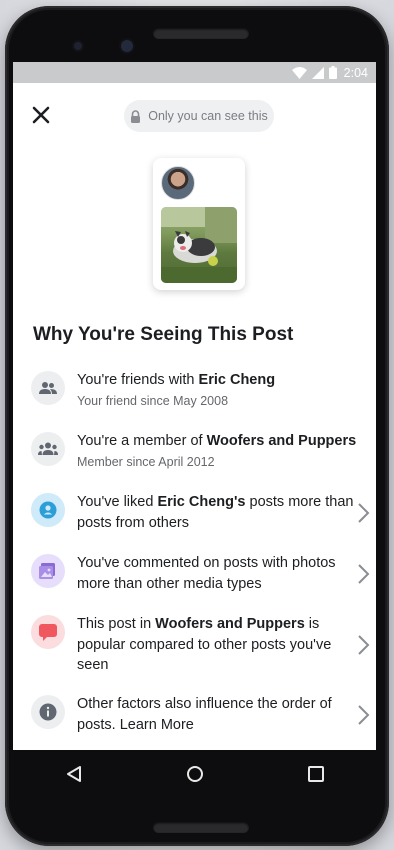 The image size is (394, 850). I want to click on reason-text: You're friends with, so click(138, 380).